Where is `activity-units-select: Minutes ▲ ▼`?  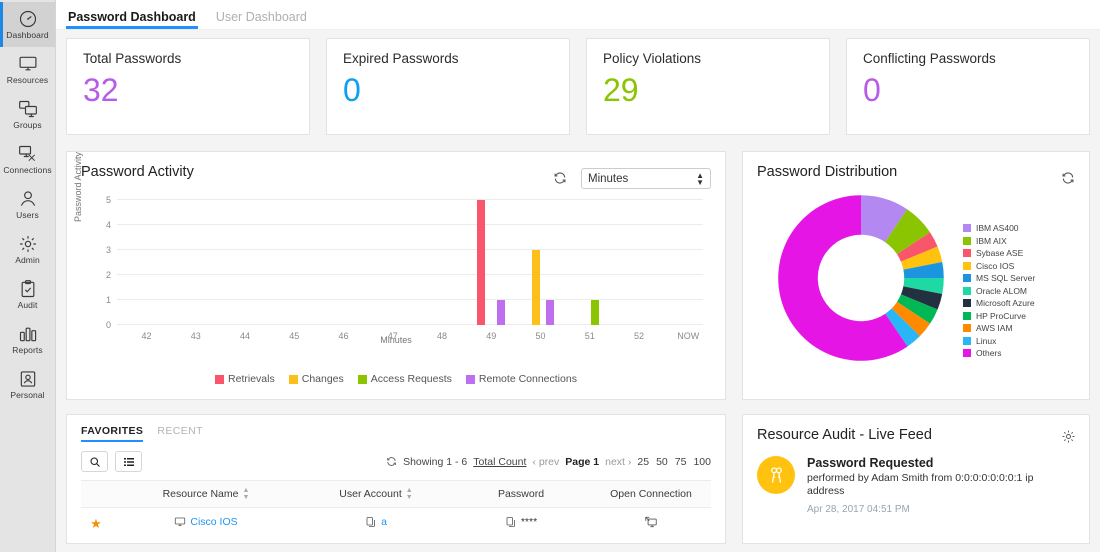
activity-units-select: Minutes ▲ ▼ is located at coordinates (646, 178).